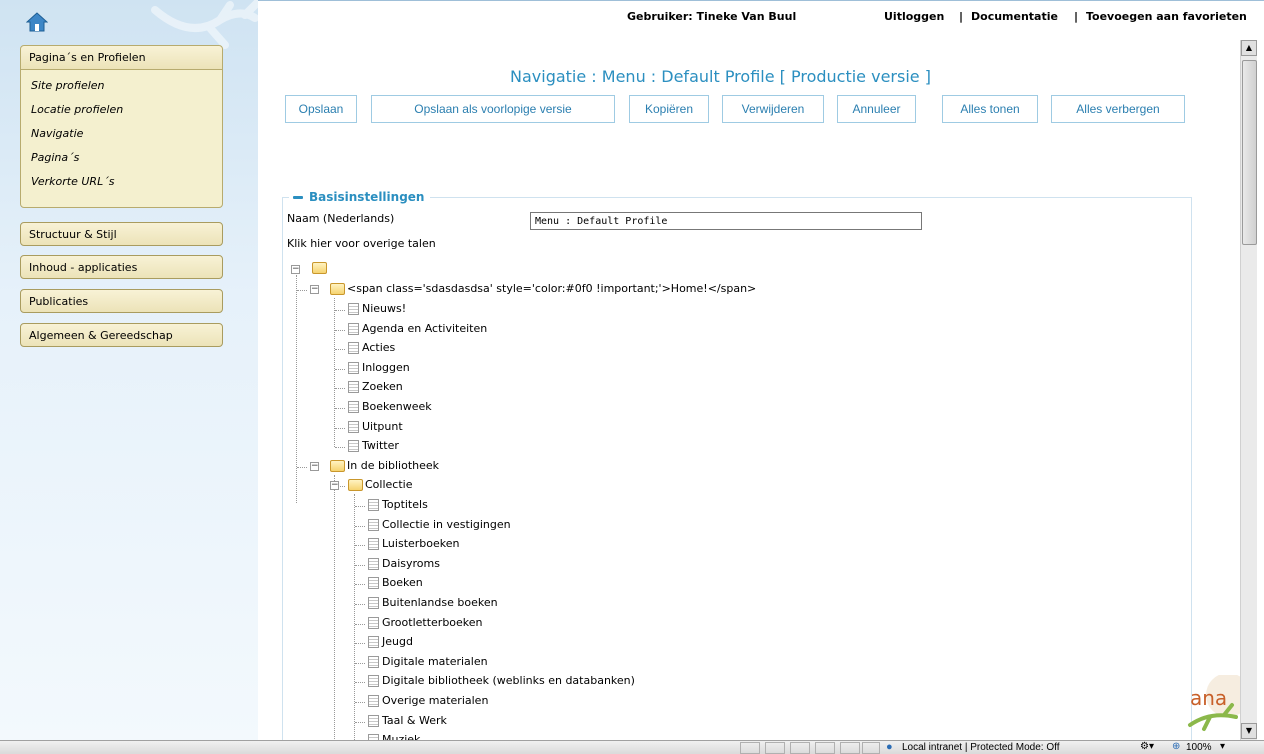 The height and width of the screenshot is (754, 1264). What do you see at coordinates (1014, 16) in the screenshot?
I see `documentation-link: Documentatie` at bounding box center [1014, 16].